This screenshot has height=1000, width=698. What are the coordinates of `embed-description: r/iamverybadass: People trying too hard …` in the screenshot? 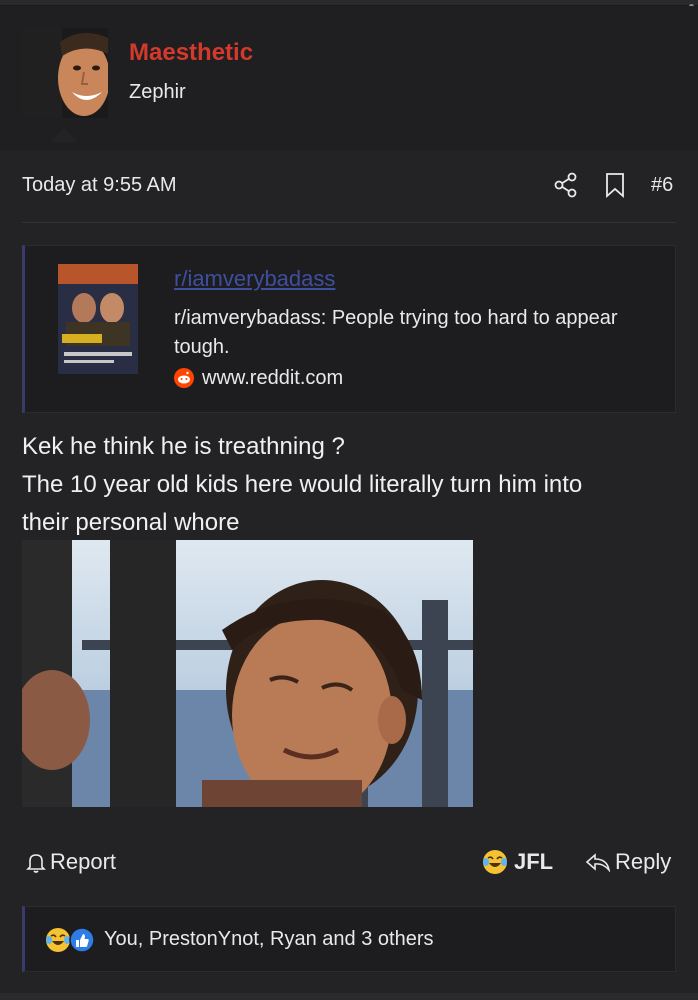 It's located at (396, 332).